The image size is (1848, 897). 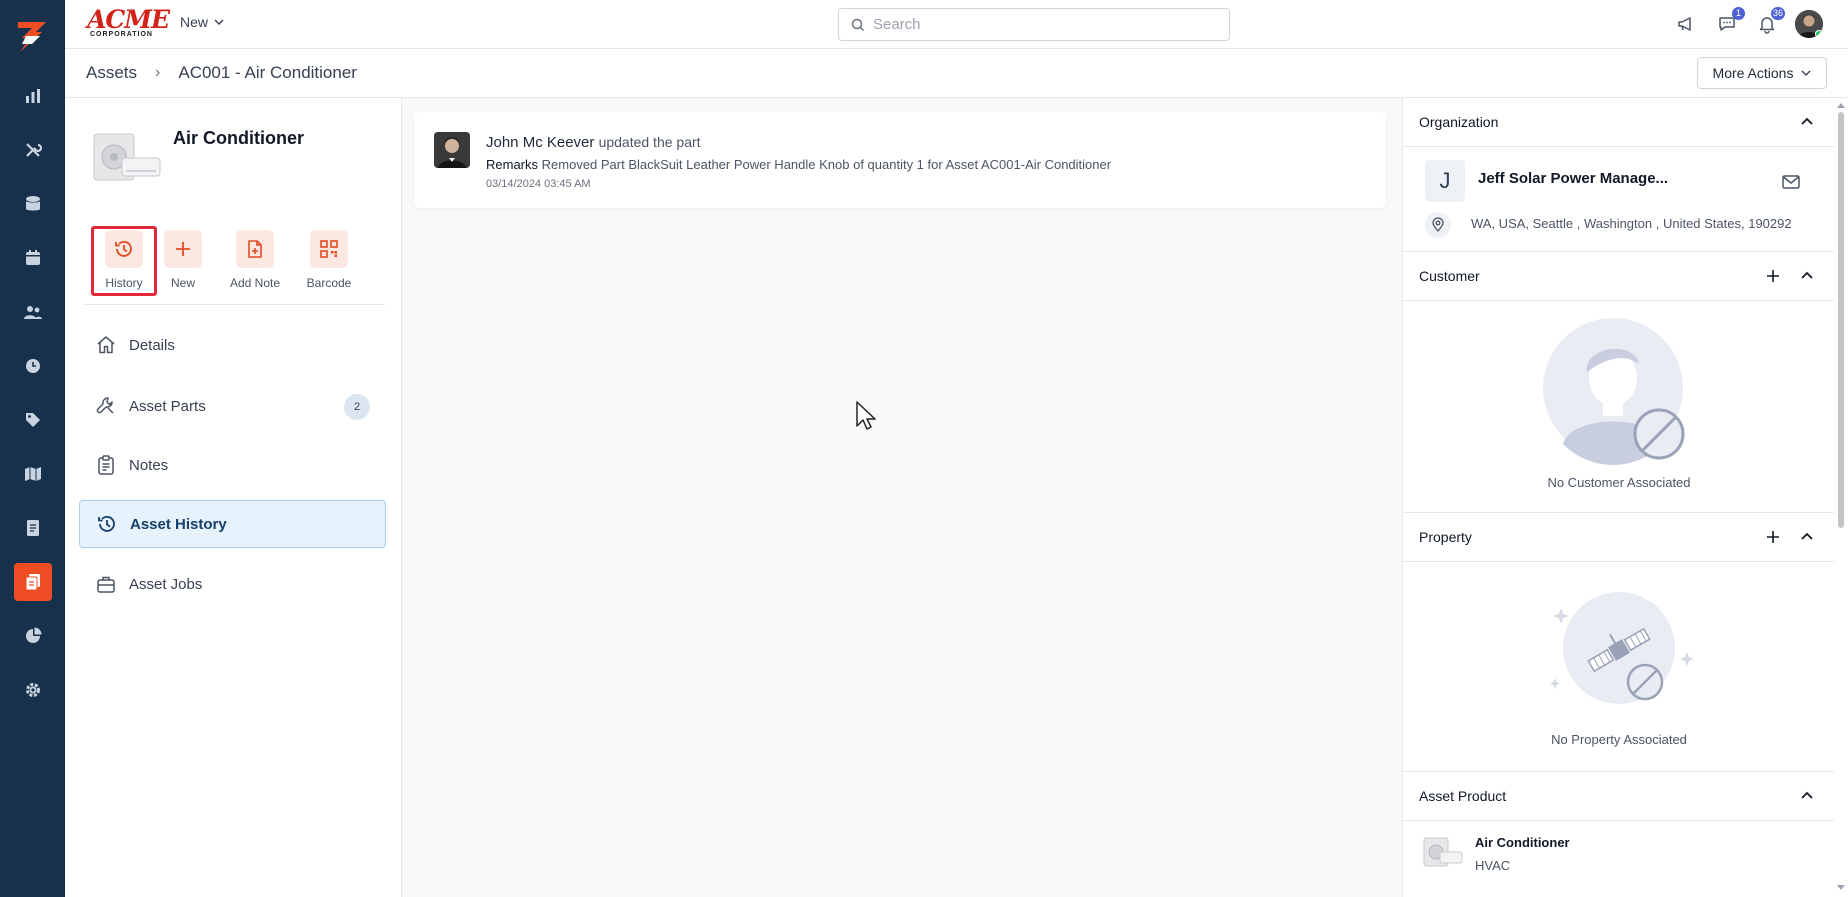 What do you see at coordinates (1614, 392) in the screenshot?
I see `no-customer-illustration` at bounding box center [1614, 392].